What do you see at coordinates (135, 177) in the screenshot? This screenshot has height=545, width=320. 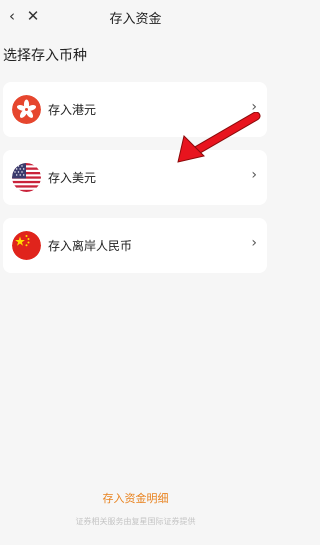 I see `currency-option-usd: 存入美元 ›` at bounding box center [135, 177].